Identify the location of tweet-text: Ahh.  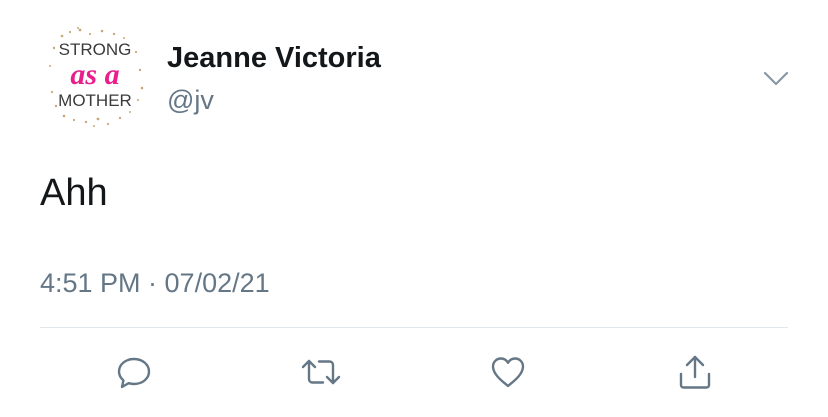
(74, 193).